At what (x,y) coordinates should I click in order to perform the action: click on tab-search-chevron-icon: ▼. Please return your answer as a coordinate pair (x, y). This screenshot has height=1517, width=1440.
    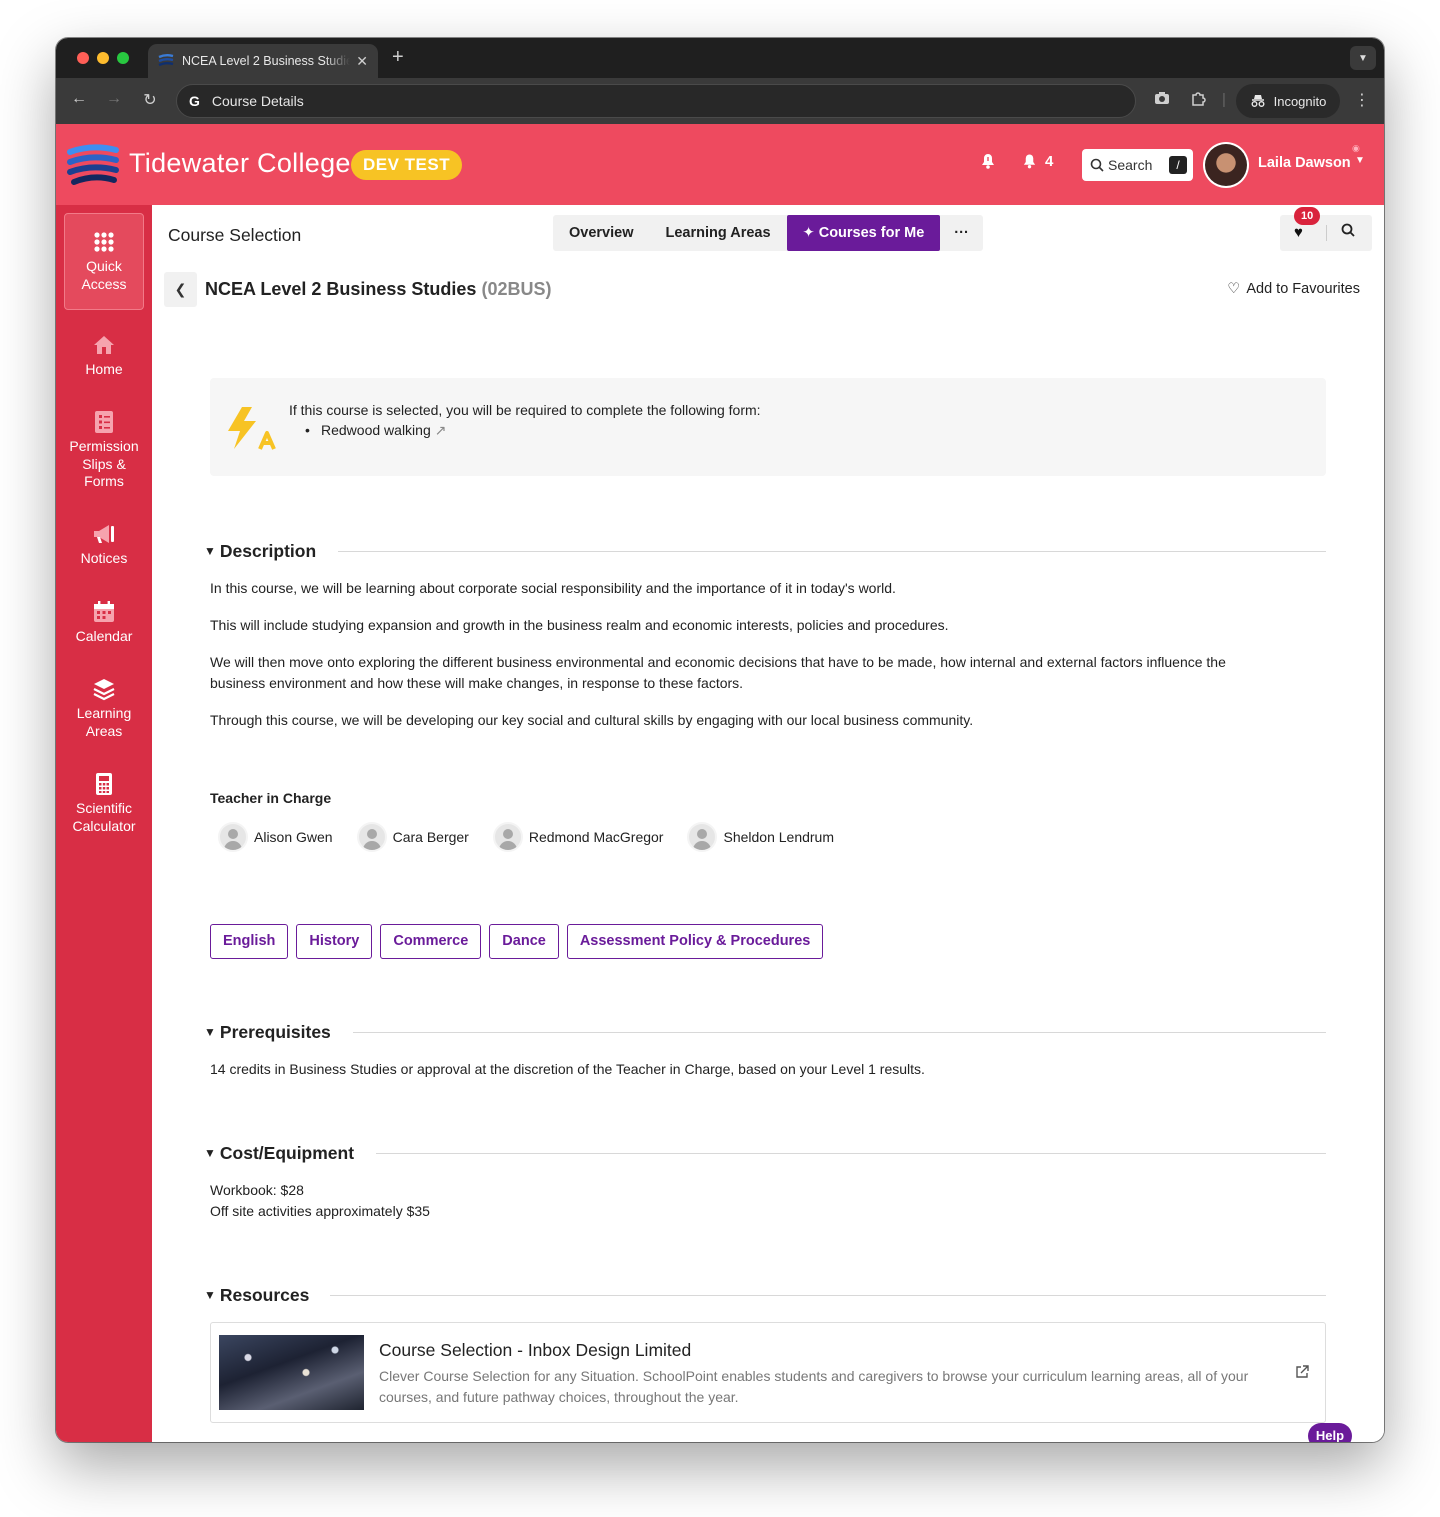
    Looking at the image, I should click on (1363, 58).